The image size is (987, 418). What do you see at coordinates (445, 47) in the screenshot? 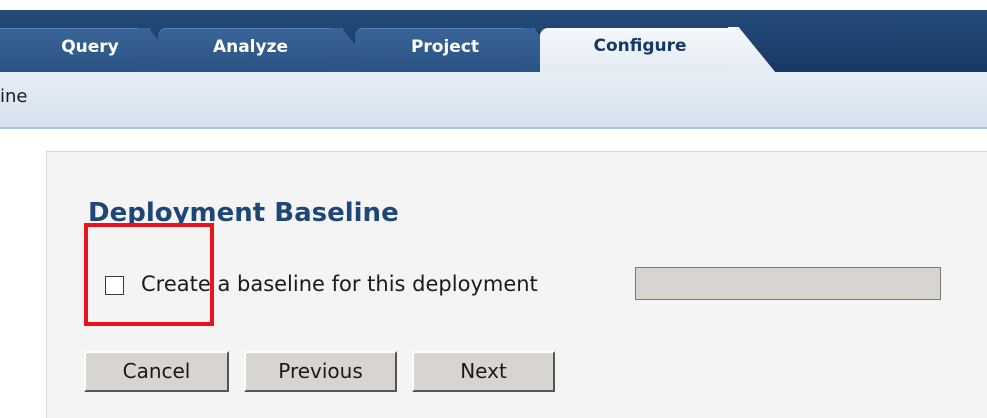
I see `tab-project-label: Project` at bounding box center [445, 47].